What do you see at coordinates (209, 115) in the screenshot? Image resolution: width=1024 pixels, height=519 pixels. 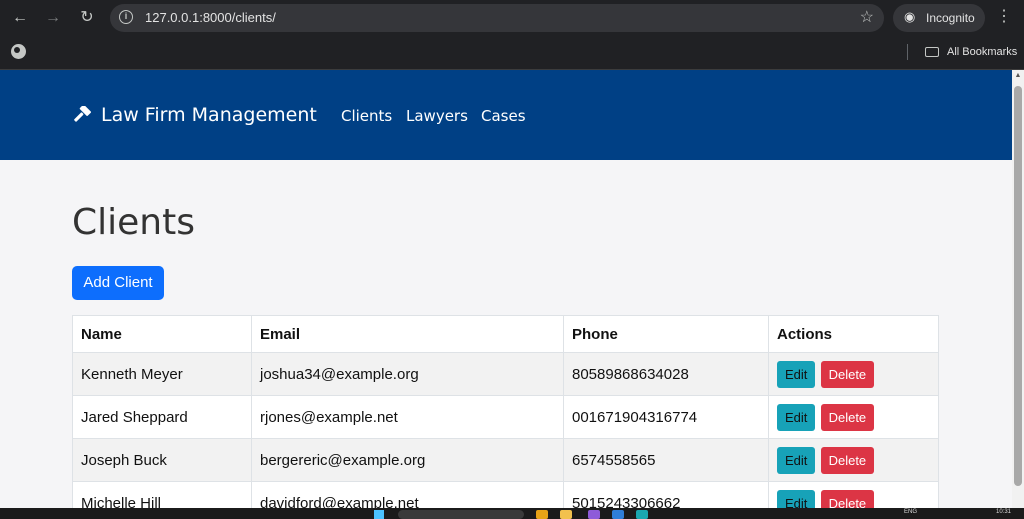 I see `brand-link: Law Firm Management` at bounding box center [209, 115].